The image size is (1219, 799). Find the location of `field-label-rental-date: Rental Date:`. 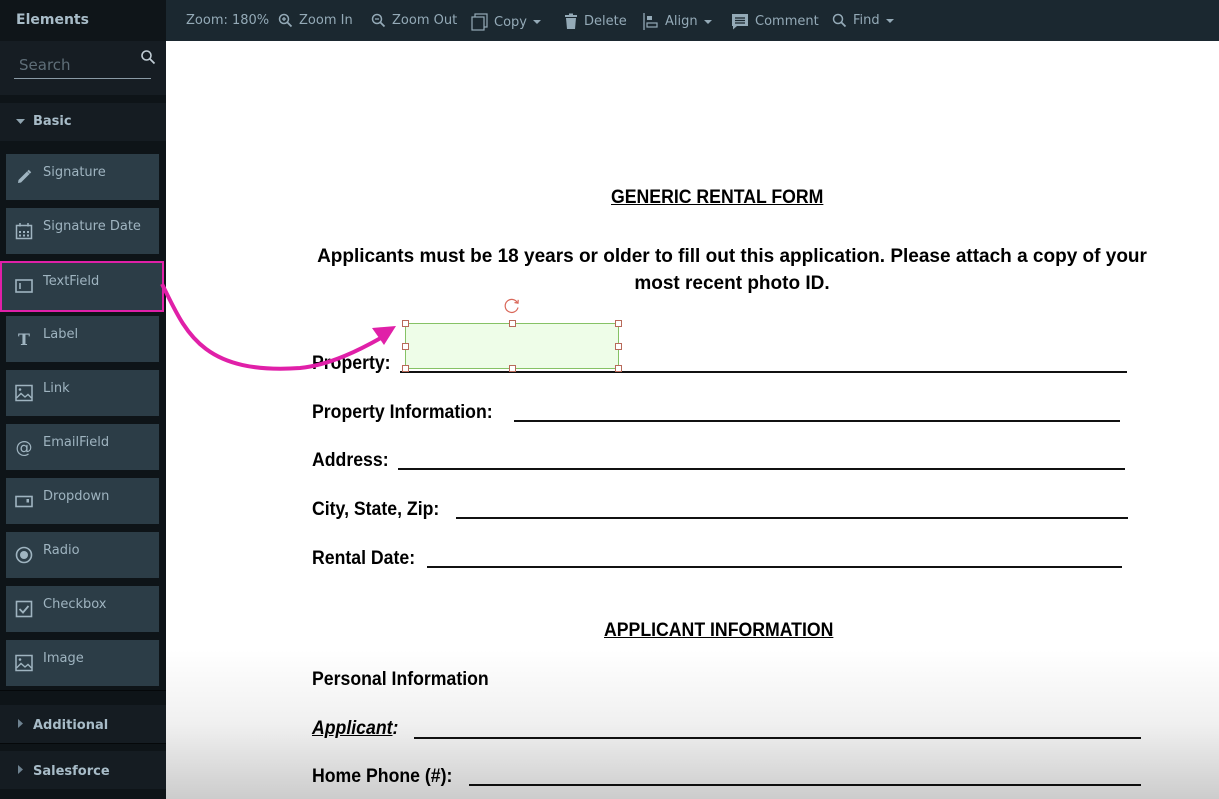

field-label-rental-date: Rental Date: is located at coordinates (364, 558).